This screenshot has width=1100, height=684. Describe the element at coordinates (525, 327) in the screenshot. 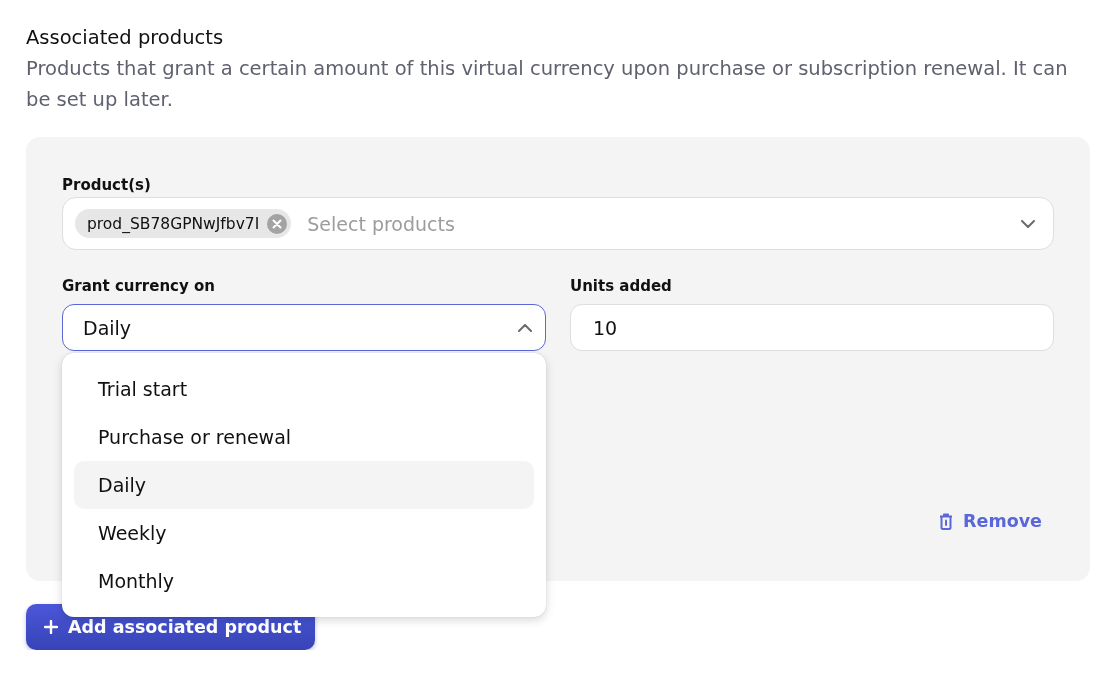

I see `chevron-up-icon` at that location.